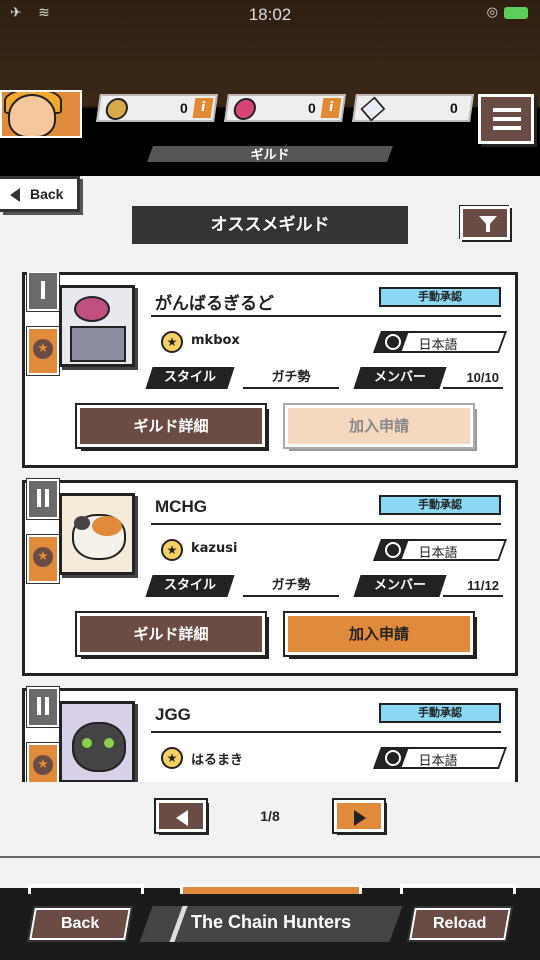  Describe the element at coordinates (41, 114) in the screenshot. I see `player-avatar` at that location.